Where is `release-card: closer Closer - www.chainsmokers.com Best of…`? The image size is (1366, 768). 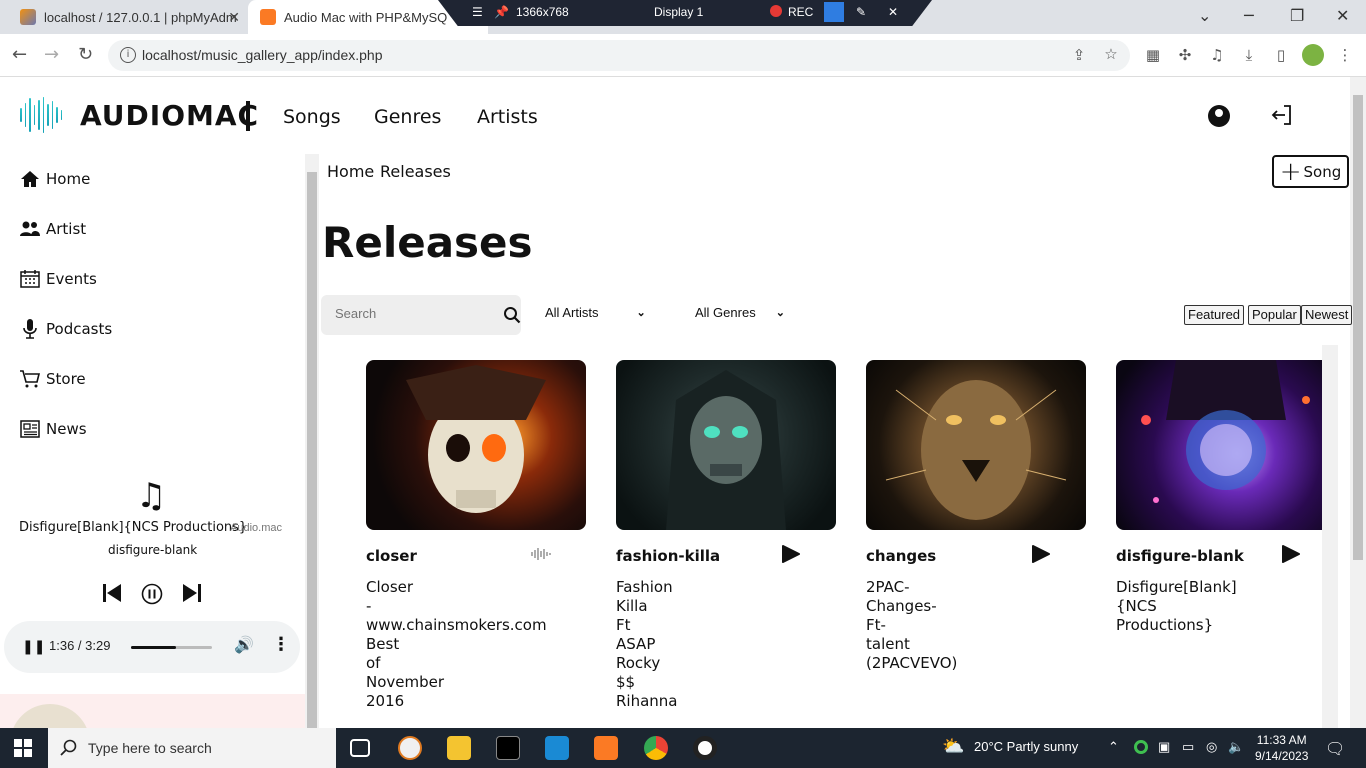
release-card: closer Closer - www.chainsmokers.com Best of… is located at coordinates (476, 535).